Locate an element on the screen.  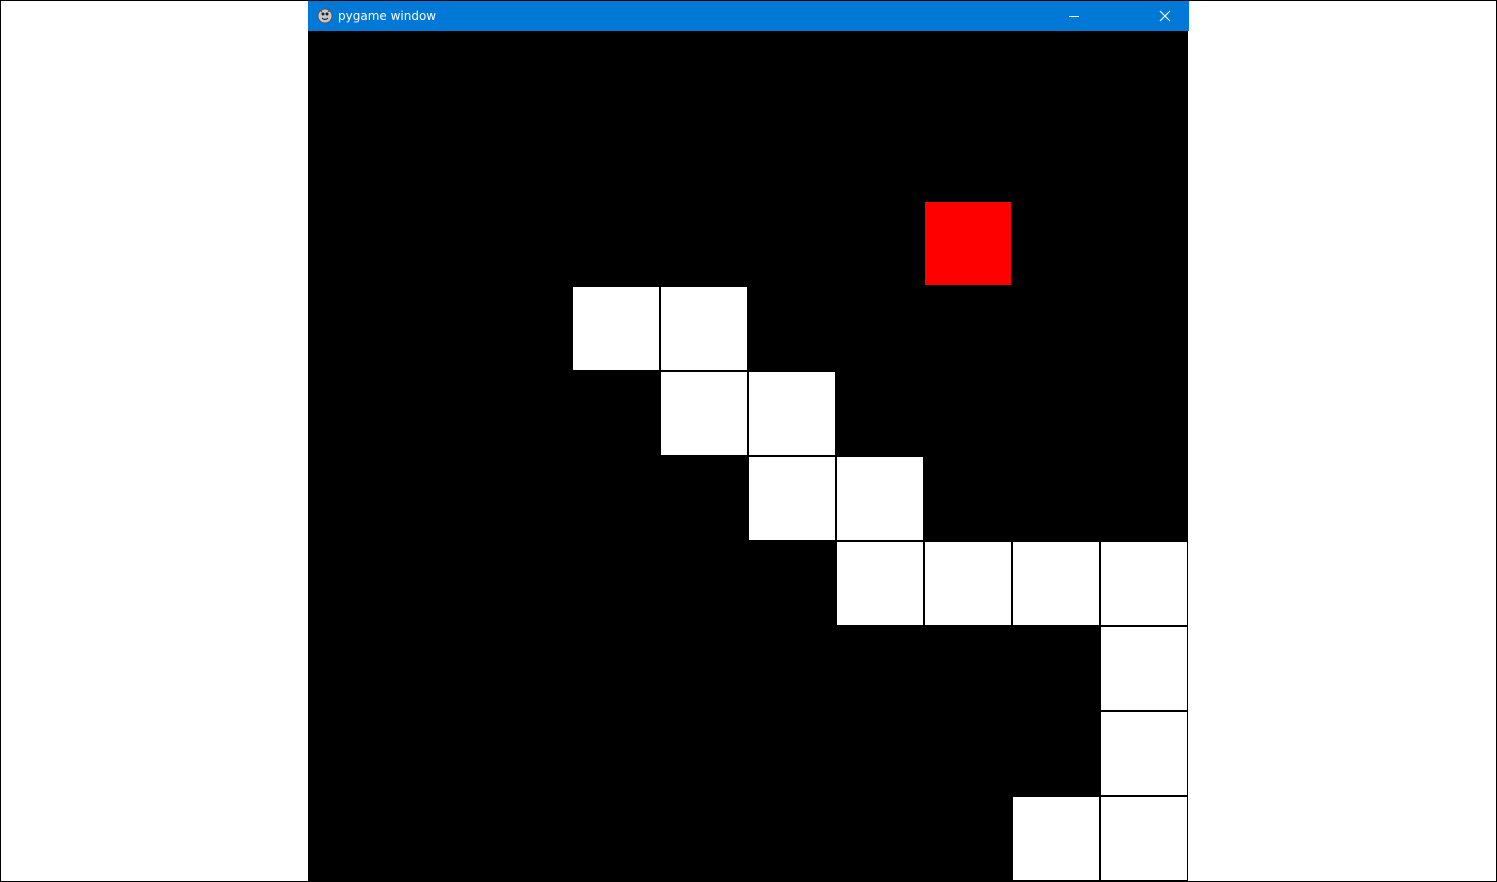
close-icon is located at coordinates (1165, 16).